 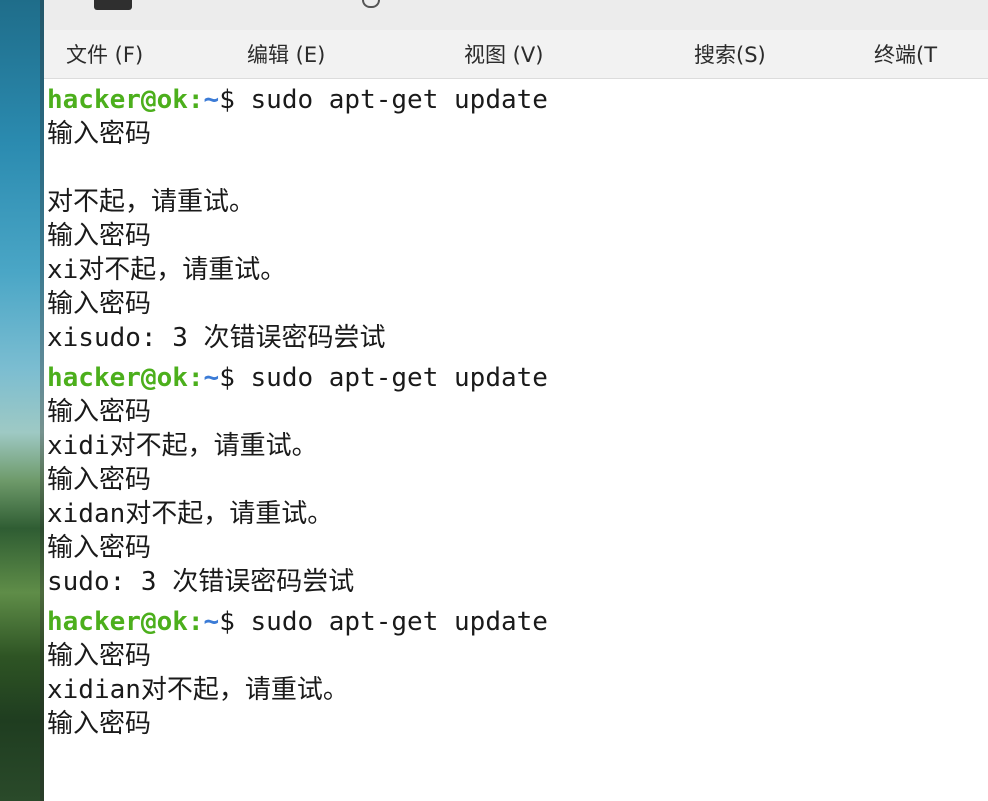 I want to click on output-line: xidi对不起，请重试。, so click(x=182, y=446).